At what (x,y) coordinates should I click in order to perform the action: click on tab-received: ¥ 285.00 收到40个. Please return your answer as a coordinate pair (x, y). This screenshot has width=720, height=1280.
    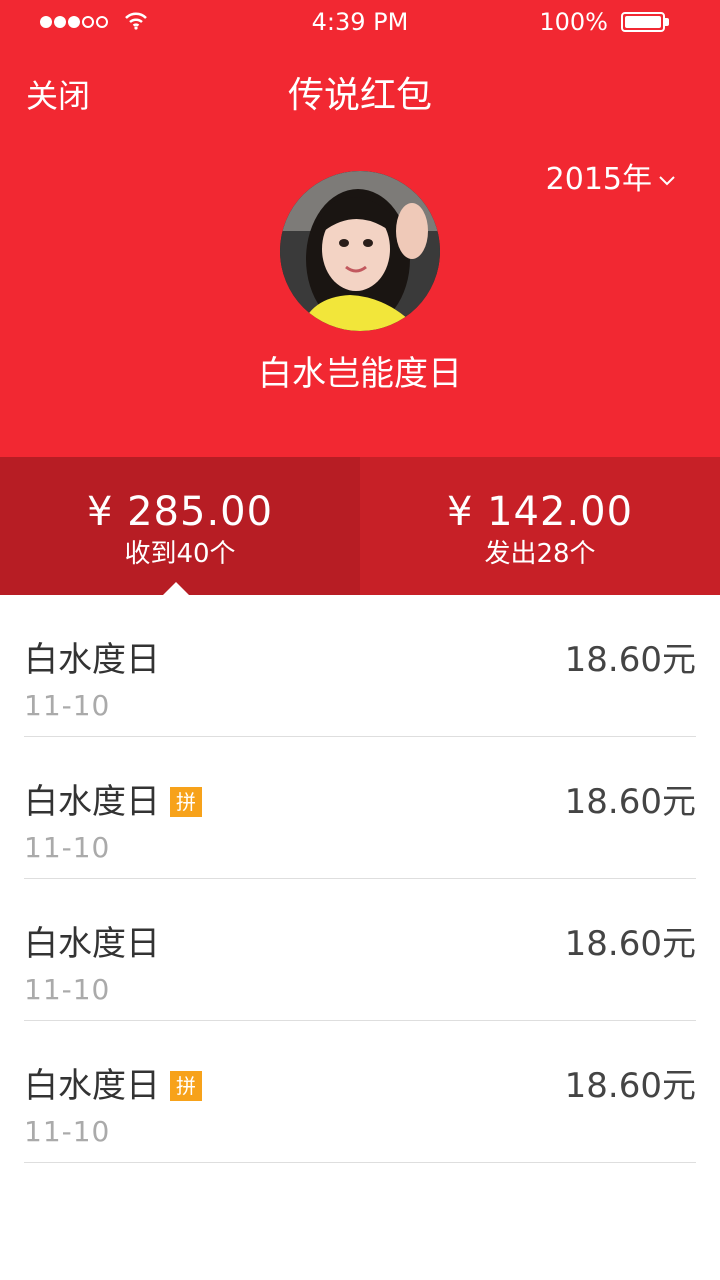
    Looking at the image, I should click on (180, 526).